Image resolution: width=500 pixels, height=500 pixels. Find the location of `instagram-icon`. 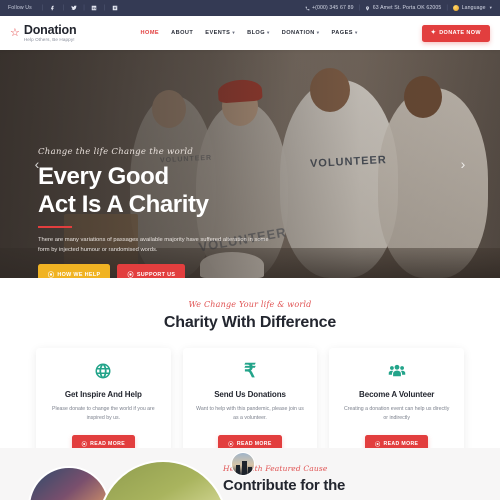

instagram-icon is located at coordinates (115, 8).